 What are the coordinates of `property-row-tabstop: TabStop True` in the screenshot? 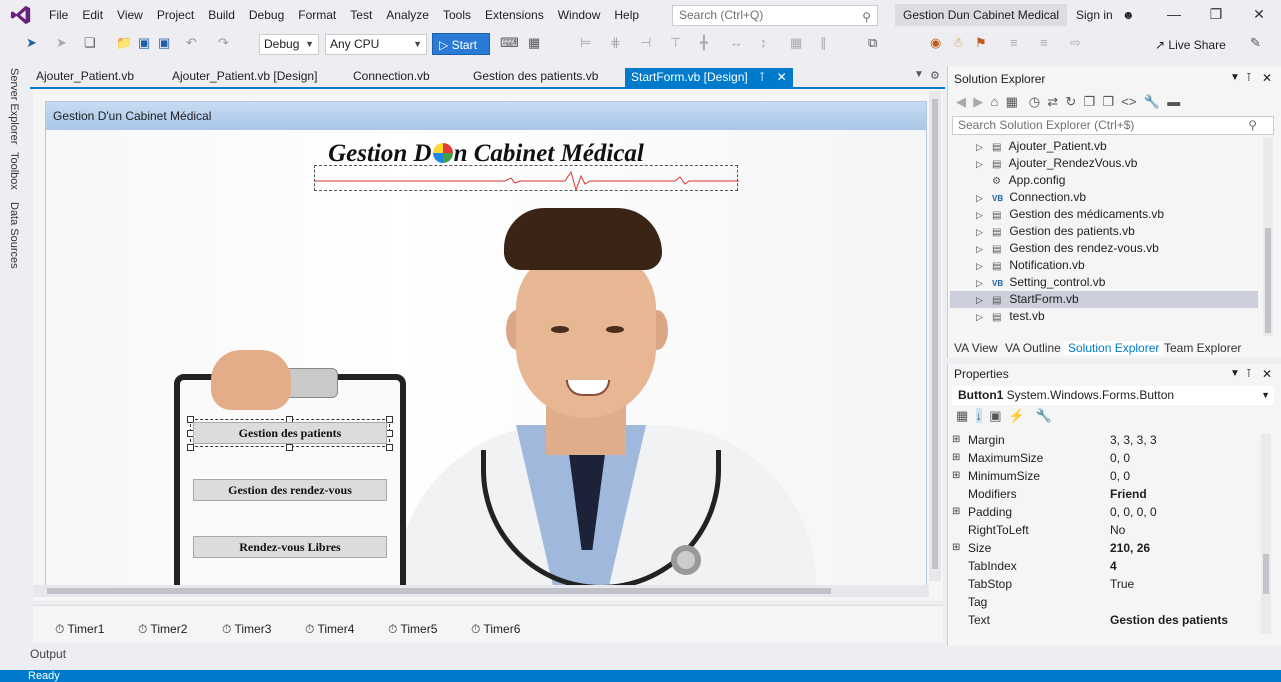 It's located at (1110, 584).